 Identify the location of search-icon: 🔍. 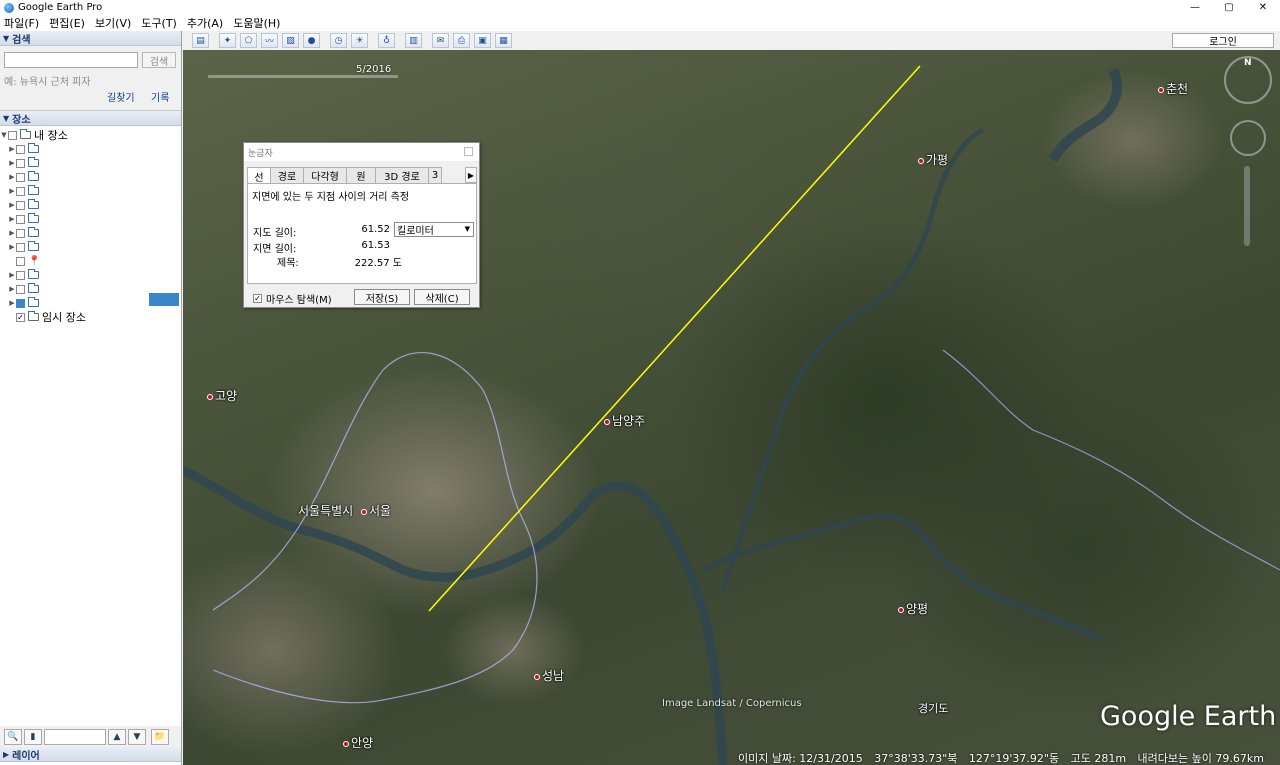
(13, 736).